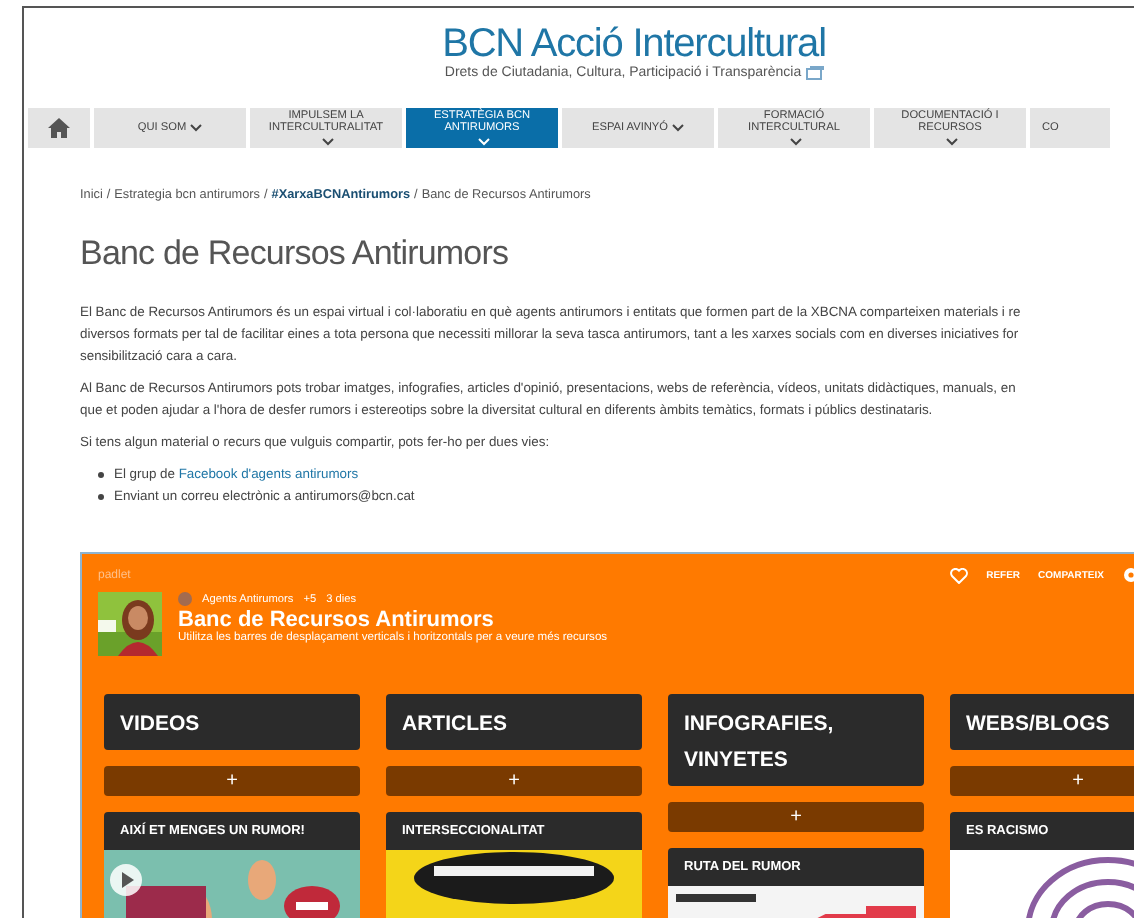  What do you see at coordinates (1042, 722) in the screenshot?
I see `column-header: WEBS/BLOGS` at bounding box center [1042, 722].